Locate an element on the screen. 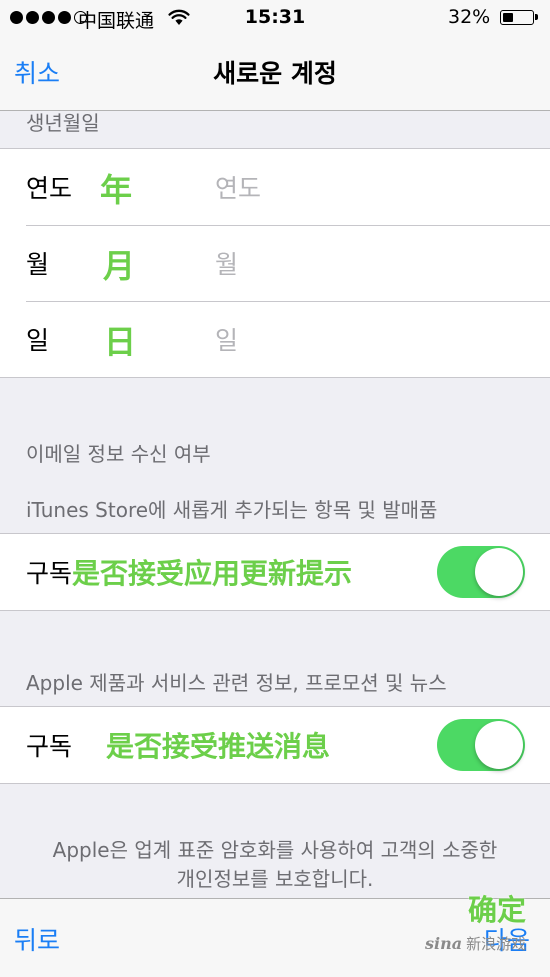 This screenshot has width=550, height=977. watermark-text: 新浪游戏 is located at coordinates (496, 944).